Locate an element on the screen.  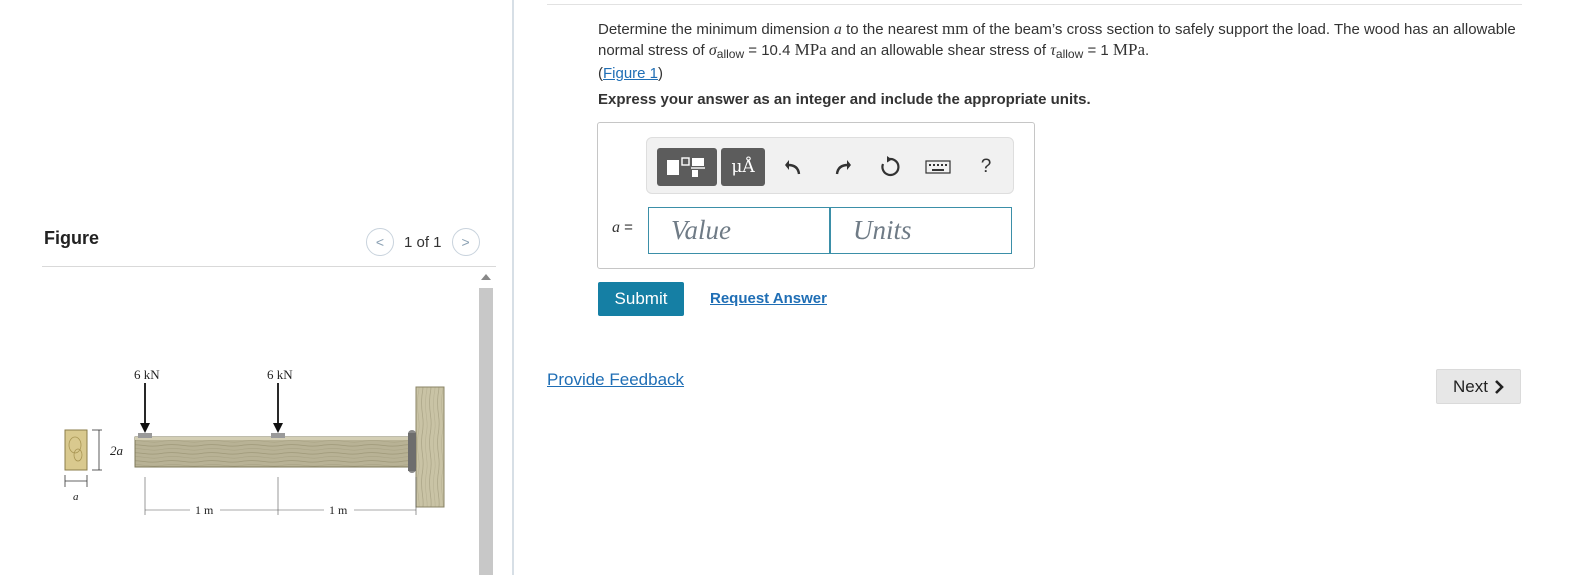
next-label: Next is located at coordinates (1470, 386).